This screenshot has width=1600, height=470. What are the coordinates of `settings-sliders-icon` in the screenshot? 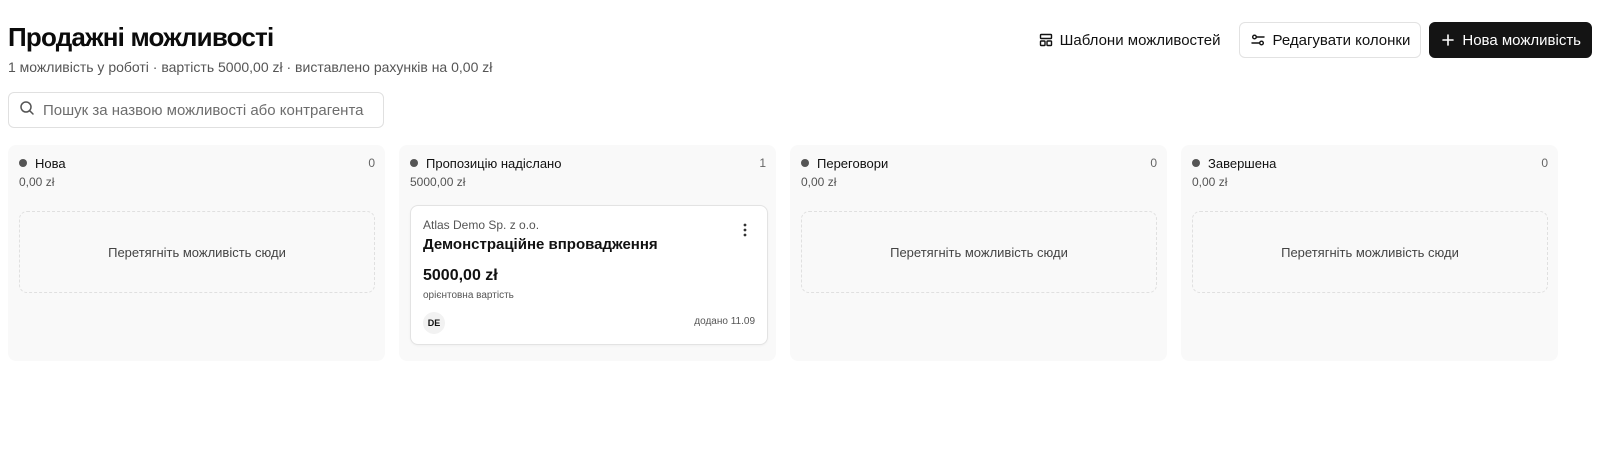 It's located at (1258, 40).